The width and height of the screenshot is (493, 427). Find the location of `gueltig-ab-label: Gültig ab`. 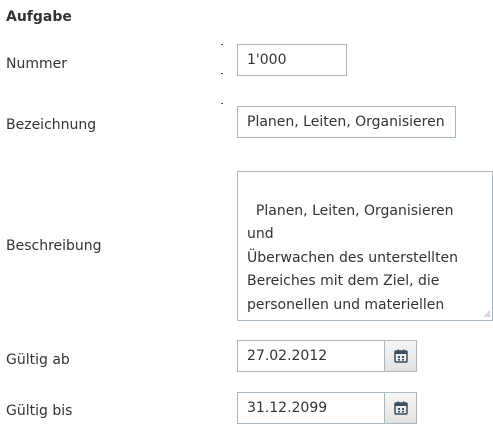

gueltig-ab-label: Gültig ab is located at coordinates (38, 360).